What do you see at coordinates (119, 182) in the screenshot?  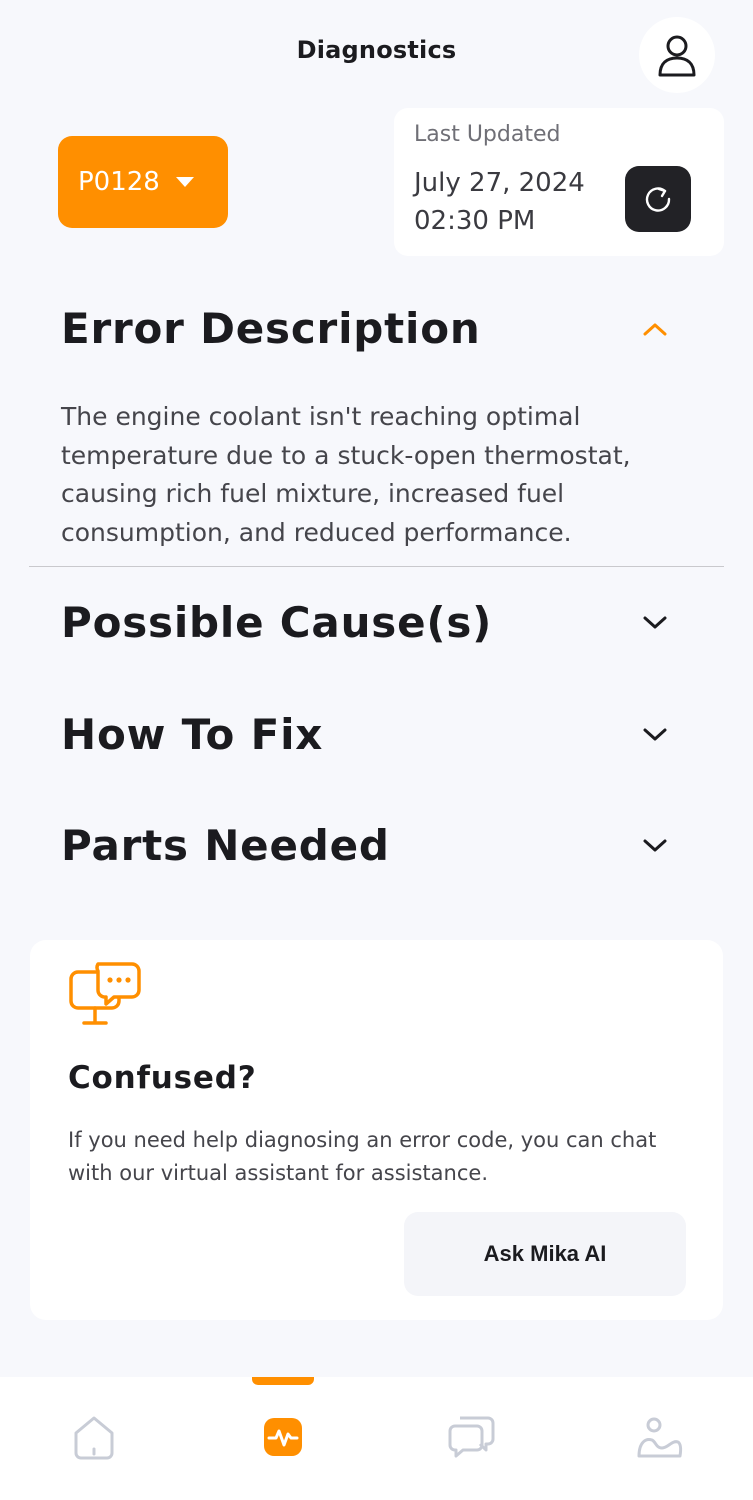 I see `error-code-value: P0128` at bounding box center [119, 182].